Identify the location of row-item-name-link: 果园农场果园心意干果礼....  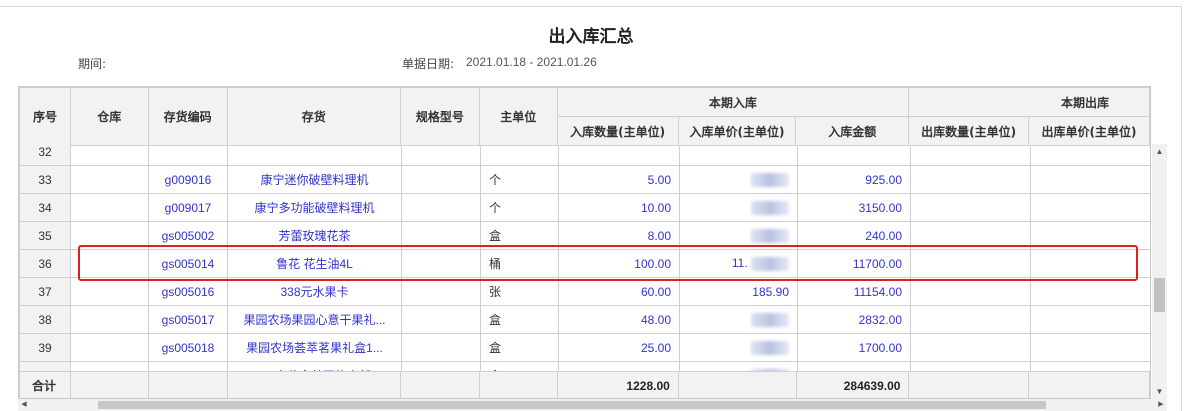
(314, 319).